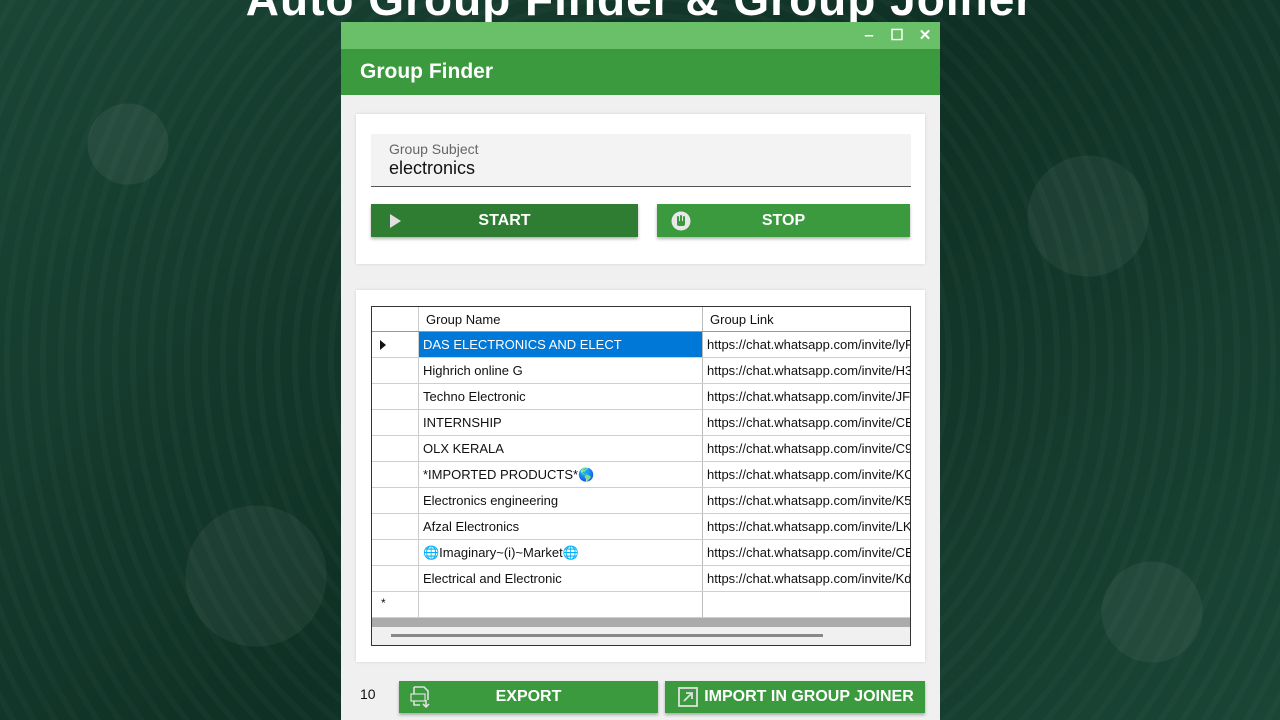 The height and width of the screenshot is (720, 1280). Describe the element at coordinates (806, 319) in the screenshot. I see `column-header-group-link: Group Link` at that location.